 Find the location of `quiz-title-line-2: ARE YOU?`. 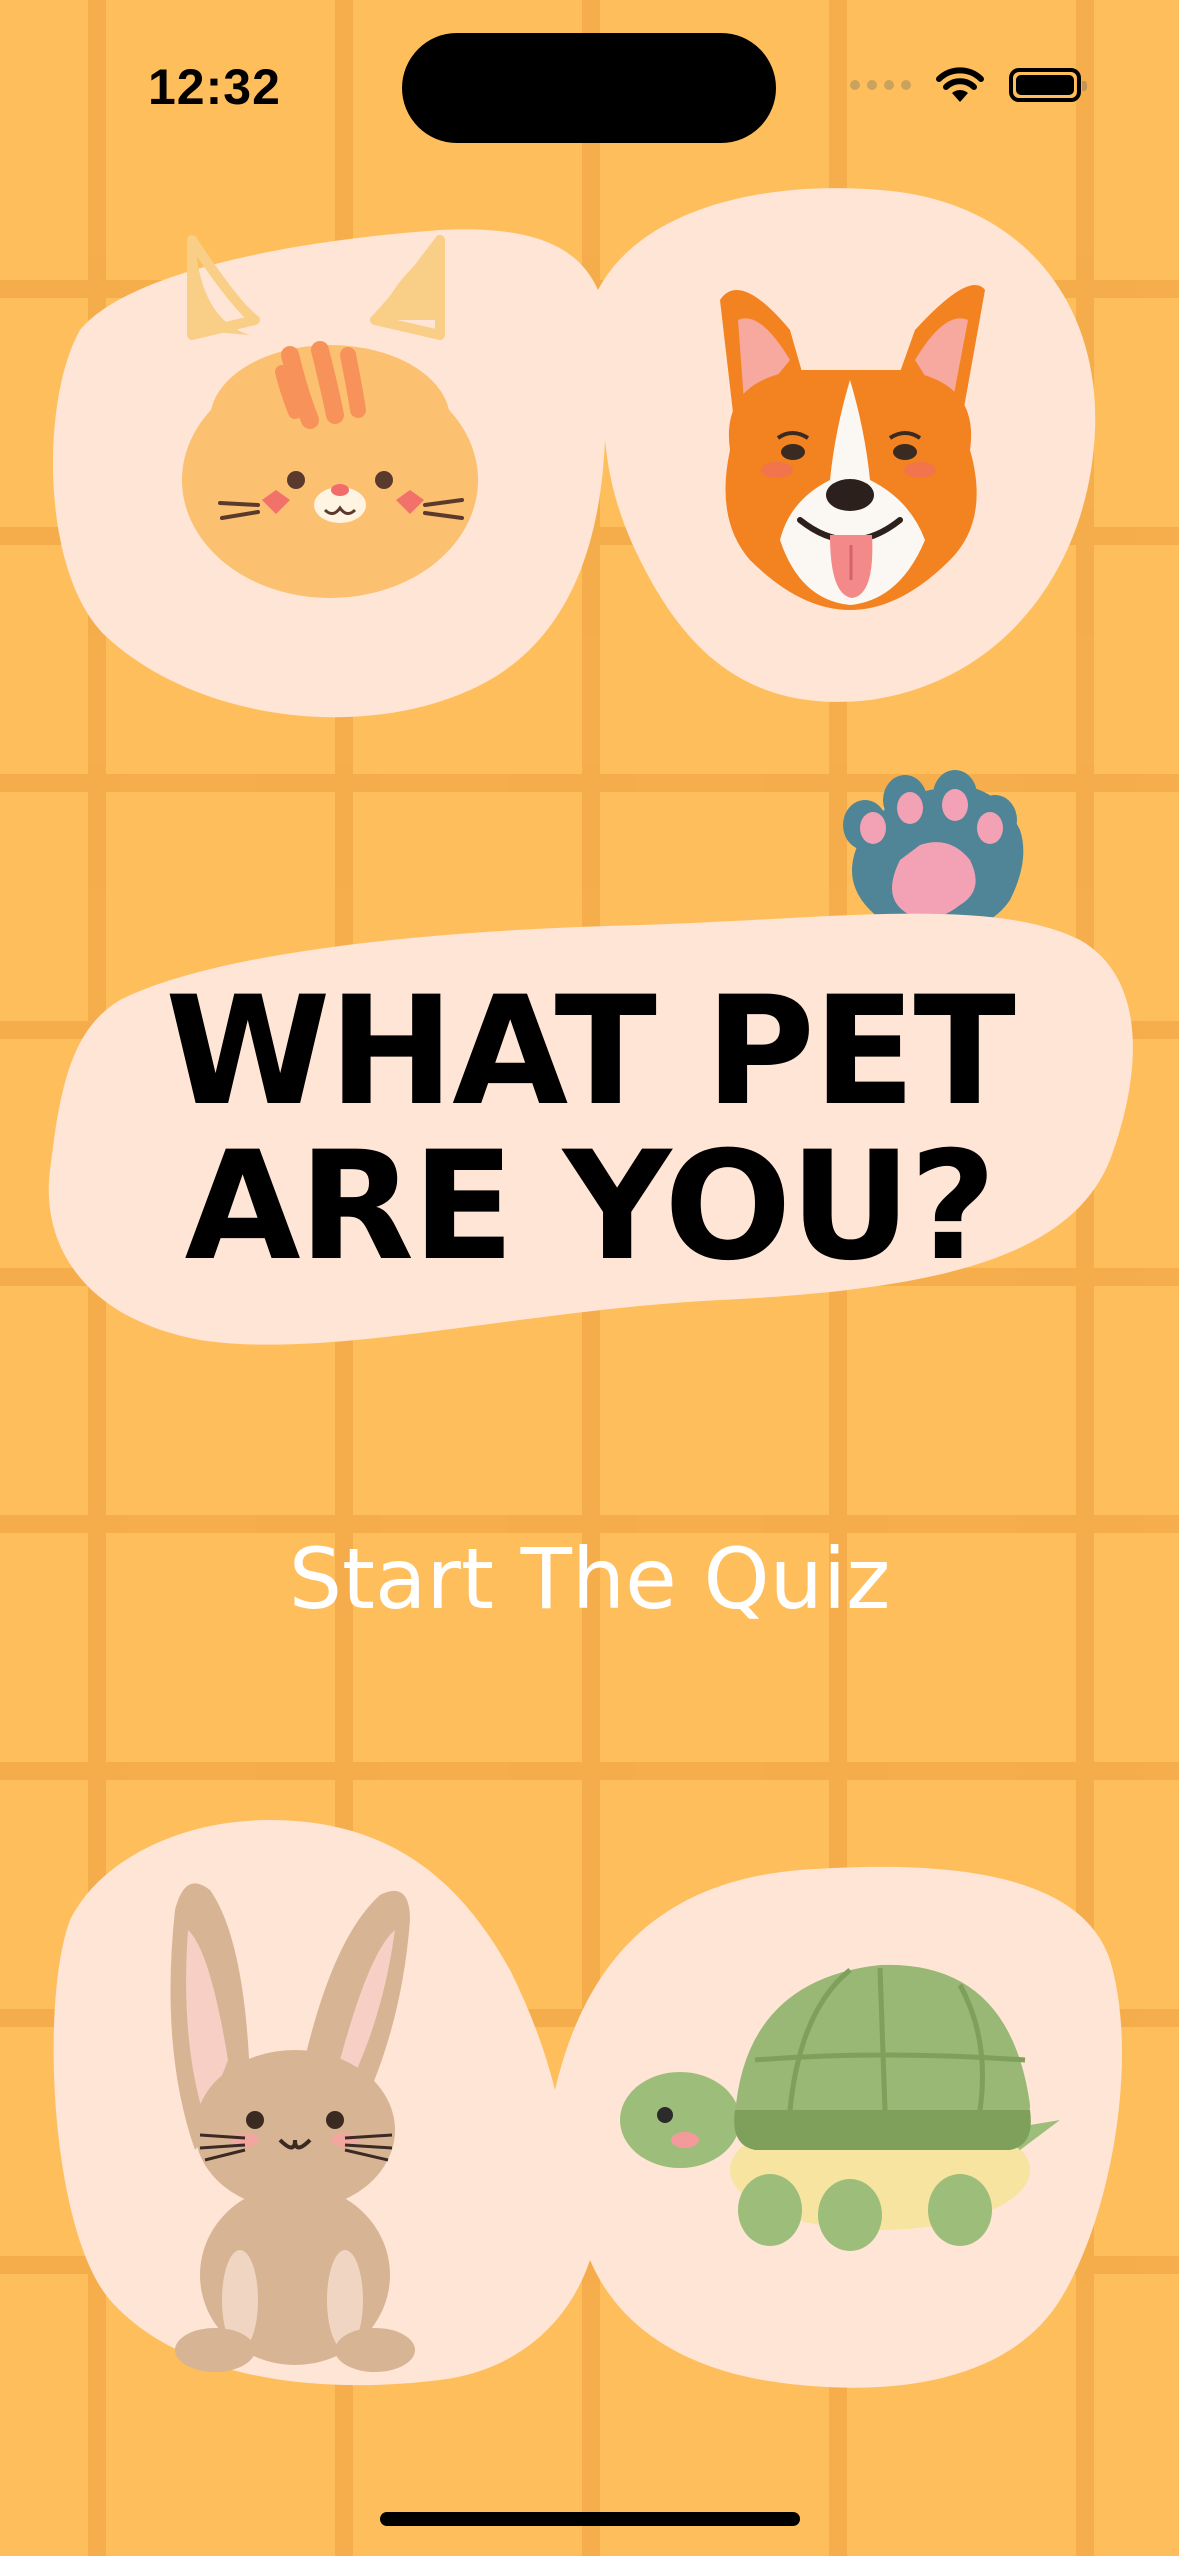

quiz-title-line-2: ARE YOU? is located at coordinates (590, 1207).